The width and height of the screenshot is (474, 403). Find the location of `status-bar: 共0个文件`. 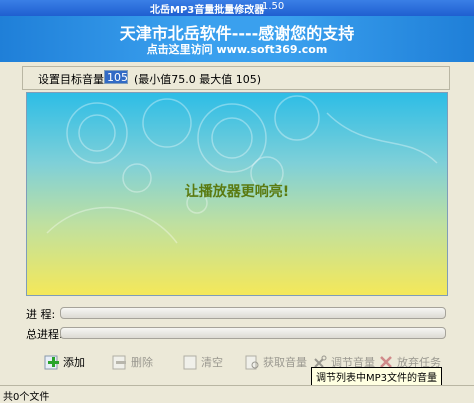

status-bar: 共0个文件 is located at coordinates (237, 394).